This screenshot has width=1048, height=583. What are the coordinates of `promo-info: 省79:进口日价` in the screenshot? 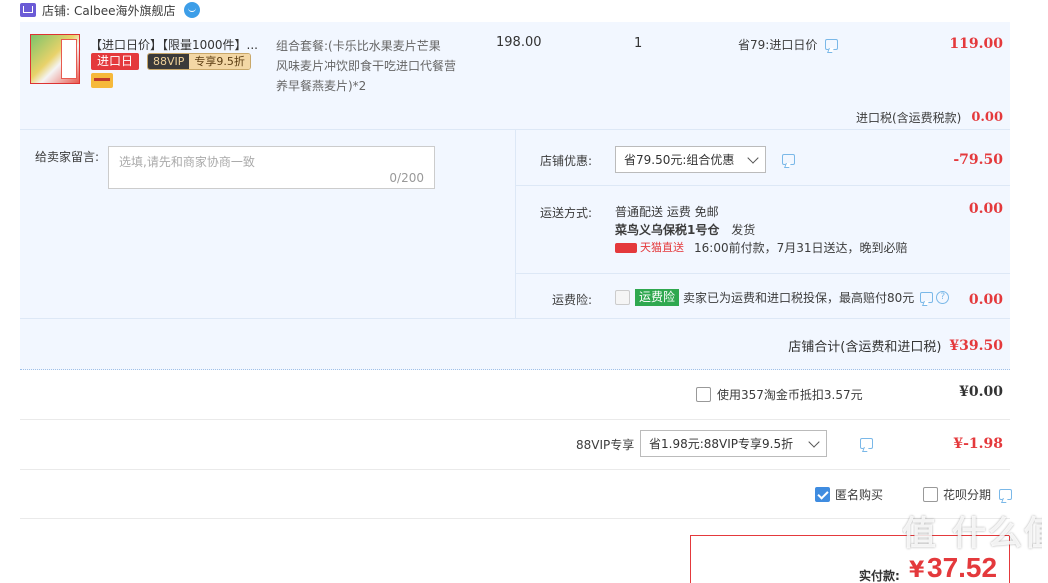 It's located at (788, 44).